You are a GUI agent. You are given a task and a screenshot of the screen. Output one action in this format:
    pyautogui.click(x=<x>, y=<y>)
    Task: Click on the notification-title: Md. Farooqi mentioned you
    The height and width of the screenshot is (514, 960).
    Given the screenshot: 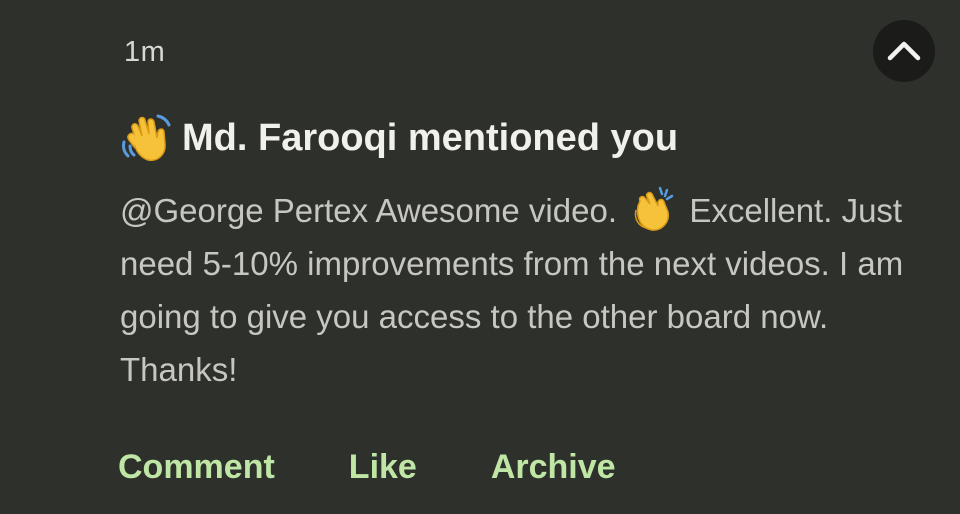 What is the action you would take?
    pyautogui.click(x=399, y=138)
    